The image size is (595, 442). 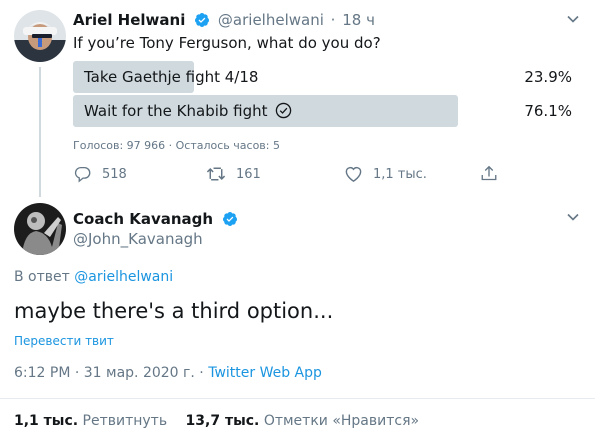 I want to click on check-circle-icon, so click(x=283, y=114).